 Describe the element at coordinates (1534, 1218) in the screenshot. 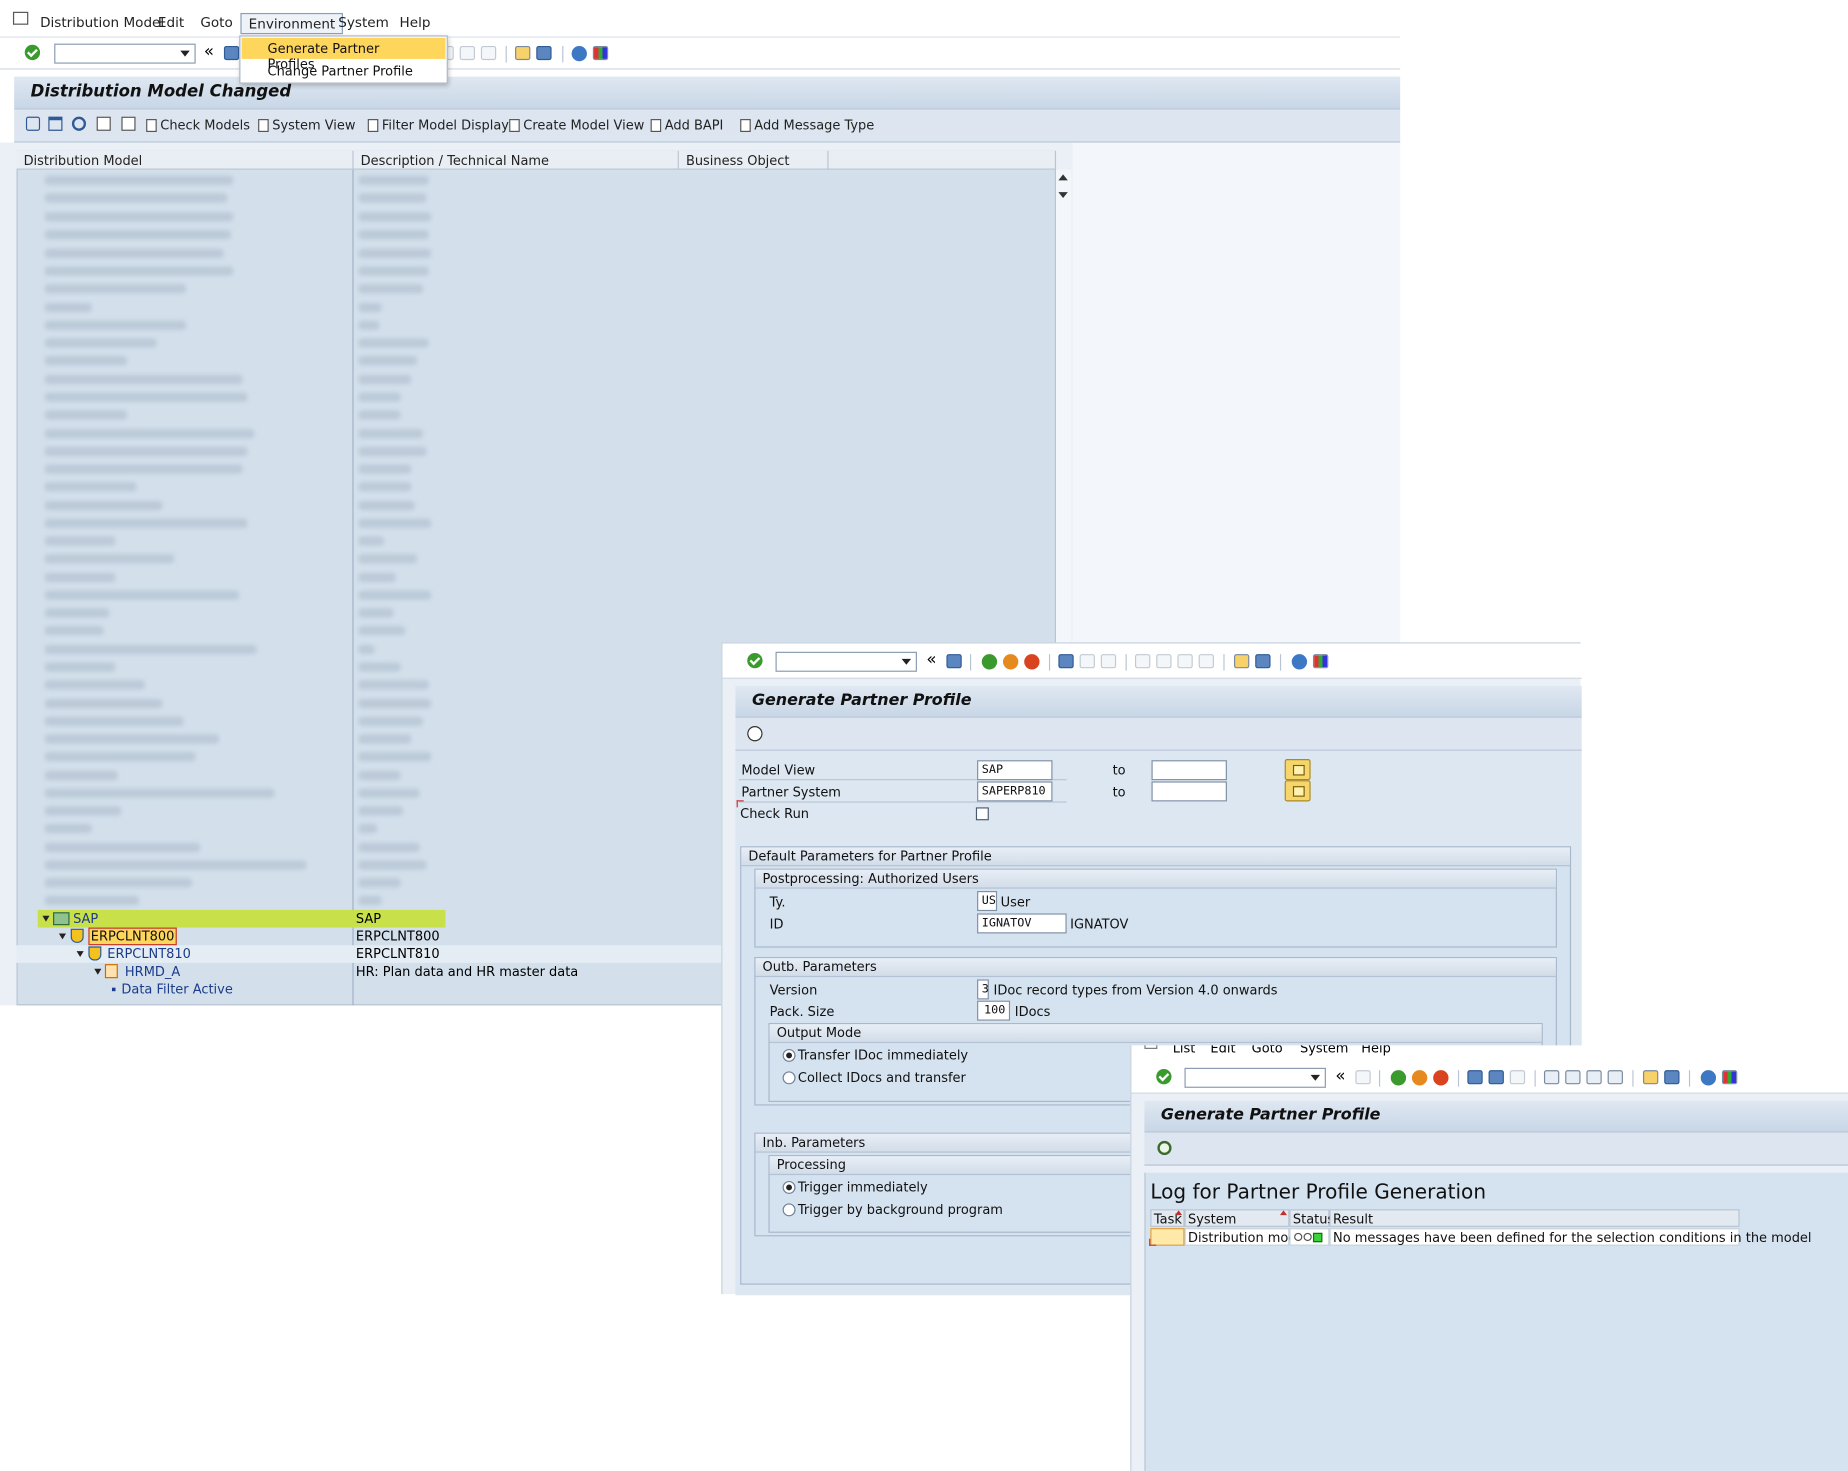

I see `log-column-result: Result` at that location.